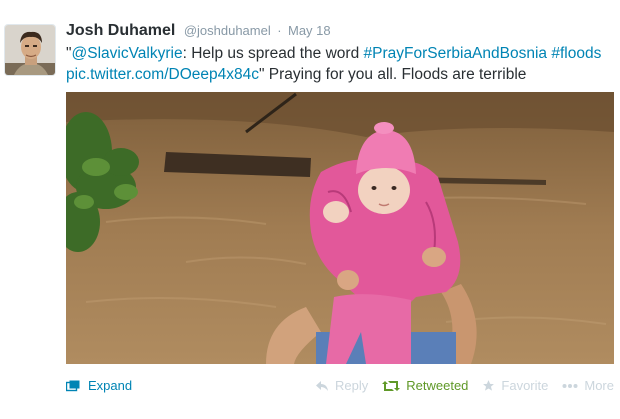 The height and width of the screenshot is (419, 620). I want to click on reply-icon, so click(322, 386).